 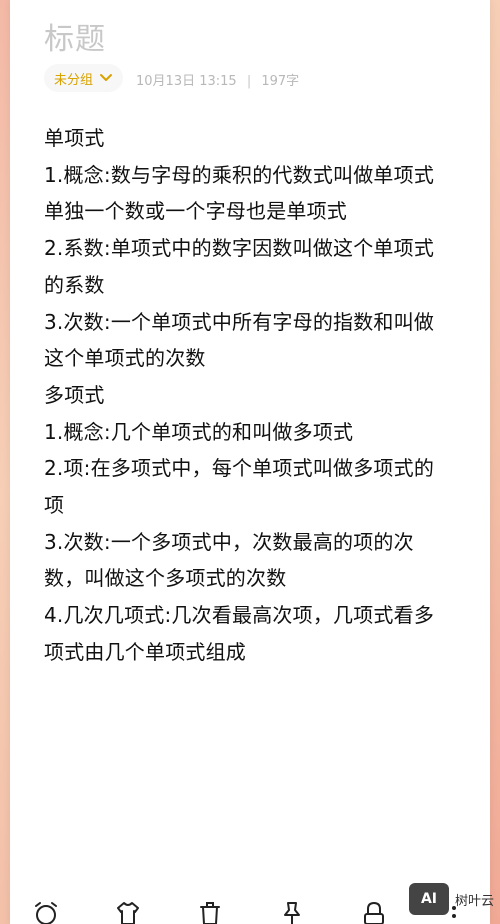 What do you see at coordinates (239, 321) in the screenshot?
I see `body-line: 3.次数:一个单项式中所有字母的指数和叫做` at bounding box center [239, 321].